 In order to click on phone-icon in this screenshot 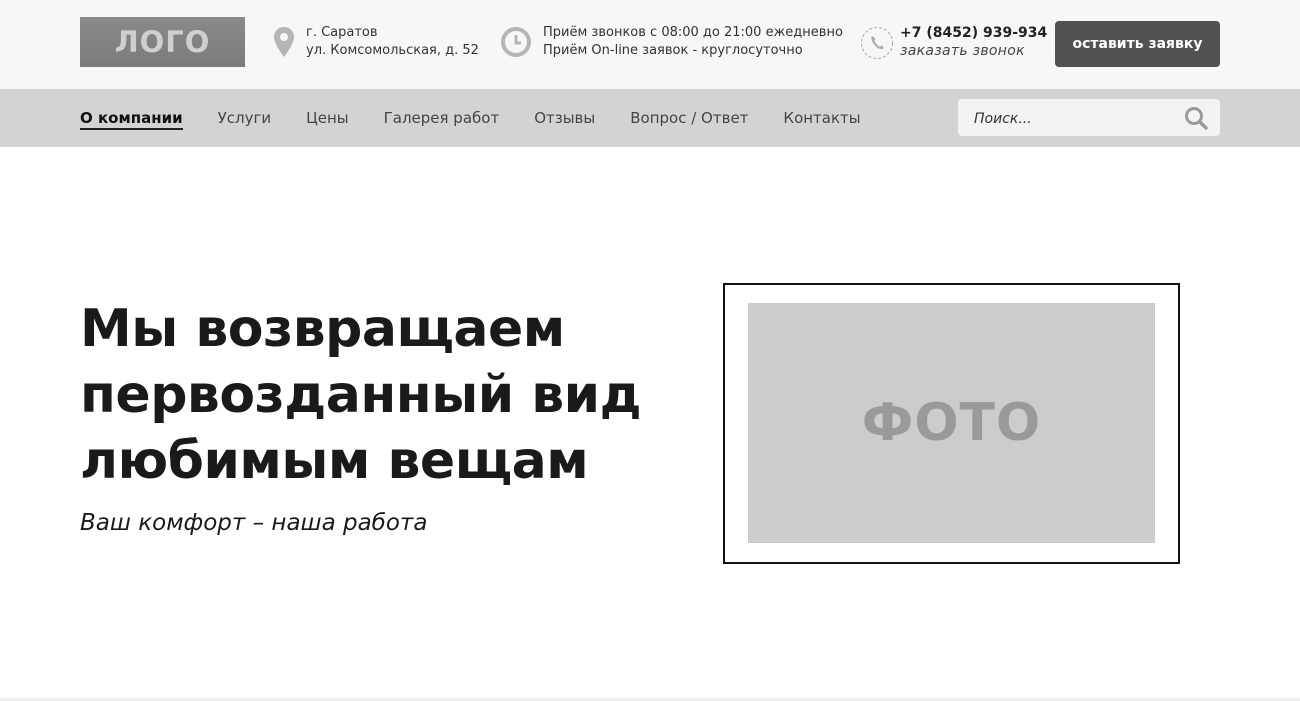, I will do `click(877, 46)`.